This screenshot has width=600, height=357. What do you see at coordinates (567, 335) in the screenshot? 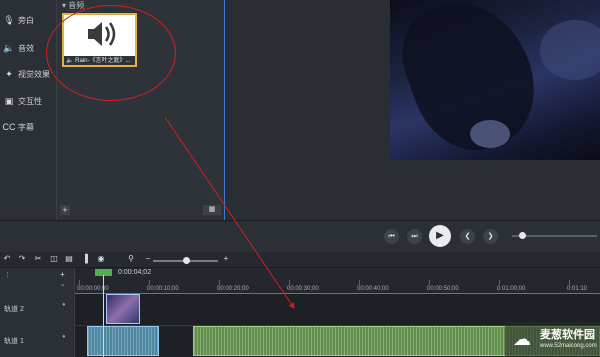
I see `watermark-text: 麦葱软件园` at bounding box center [567, 335].